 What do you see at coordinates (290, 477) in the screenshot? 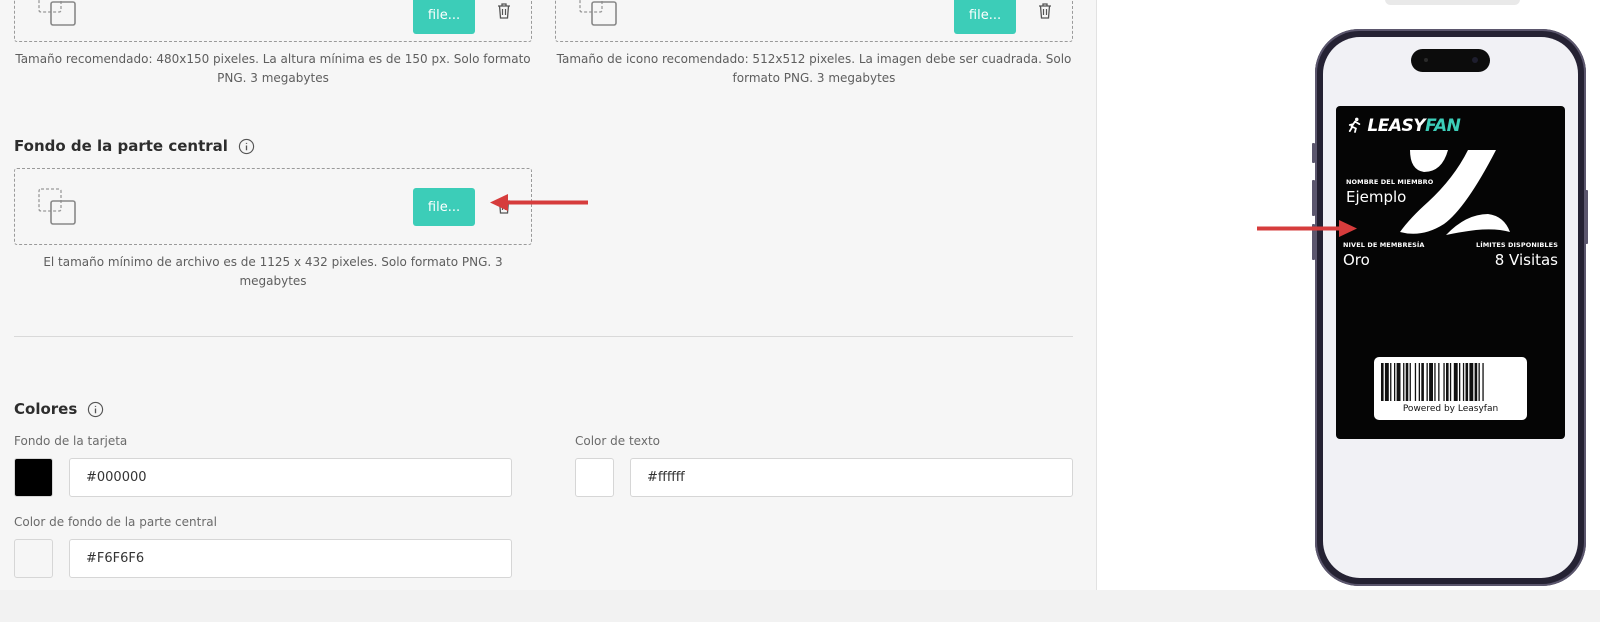
I see `card-bg-input` at bounding box center [290, 477].